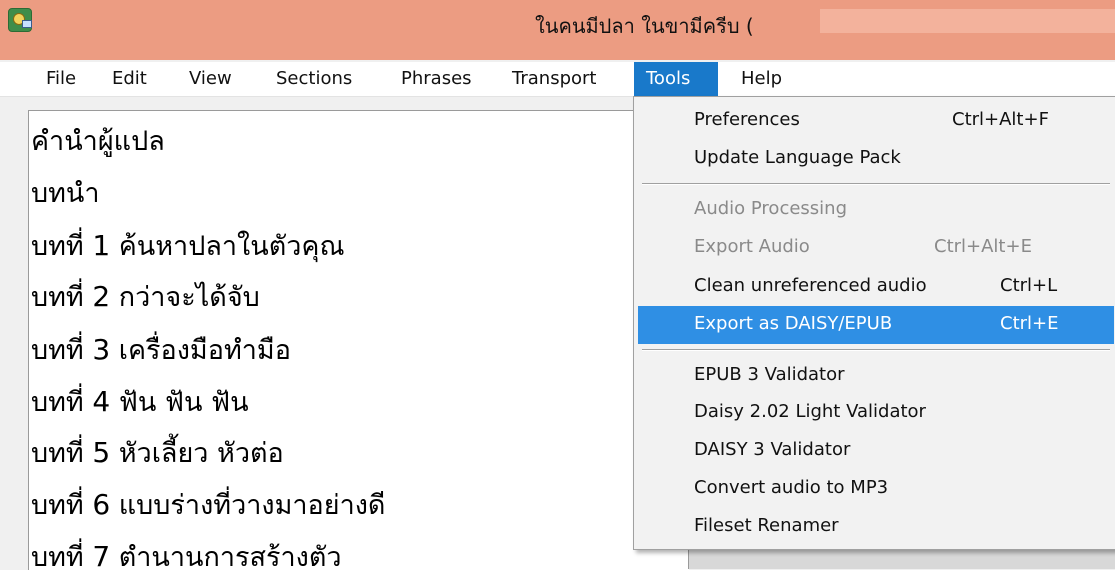 This screenshot has width=1115, height=570. I want to click on section-item: บทที่ 3 เครื่องมือทำมือ, so click(161, 349).